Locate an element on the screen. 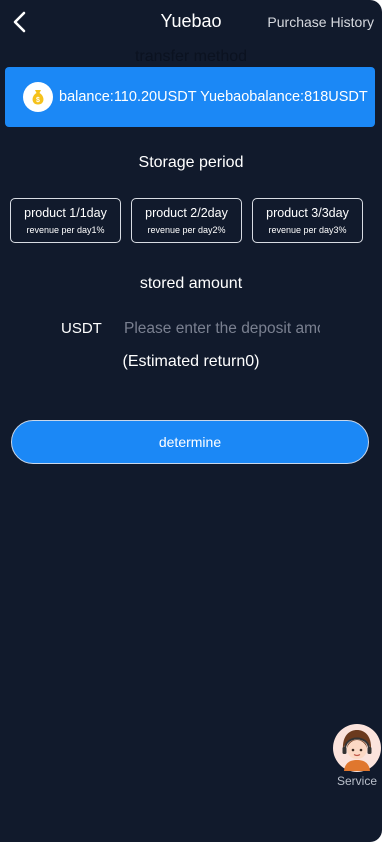 The width and height of the screenshot is (386, 842). amount-row: USDT is located at coordinates (191, 329).